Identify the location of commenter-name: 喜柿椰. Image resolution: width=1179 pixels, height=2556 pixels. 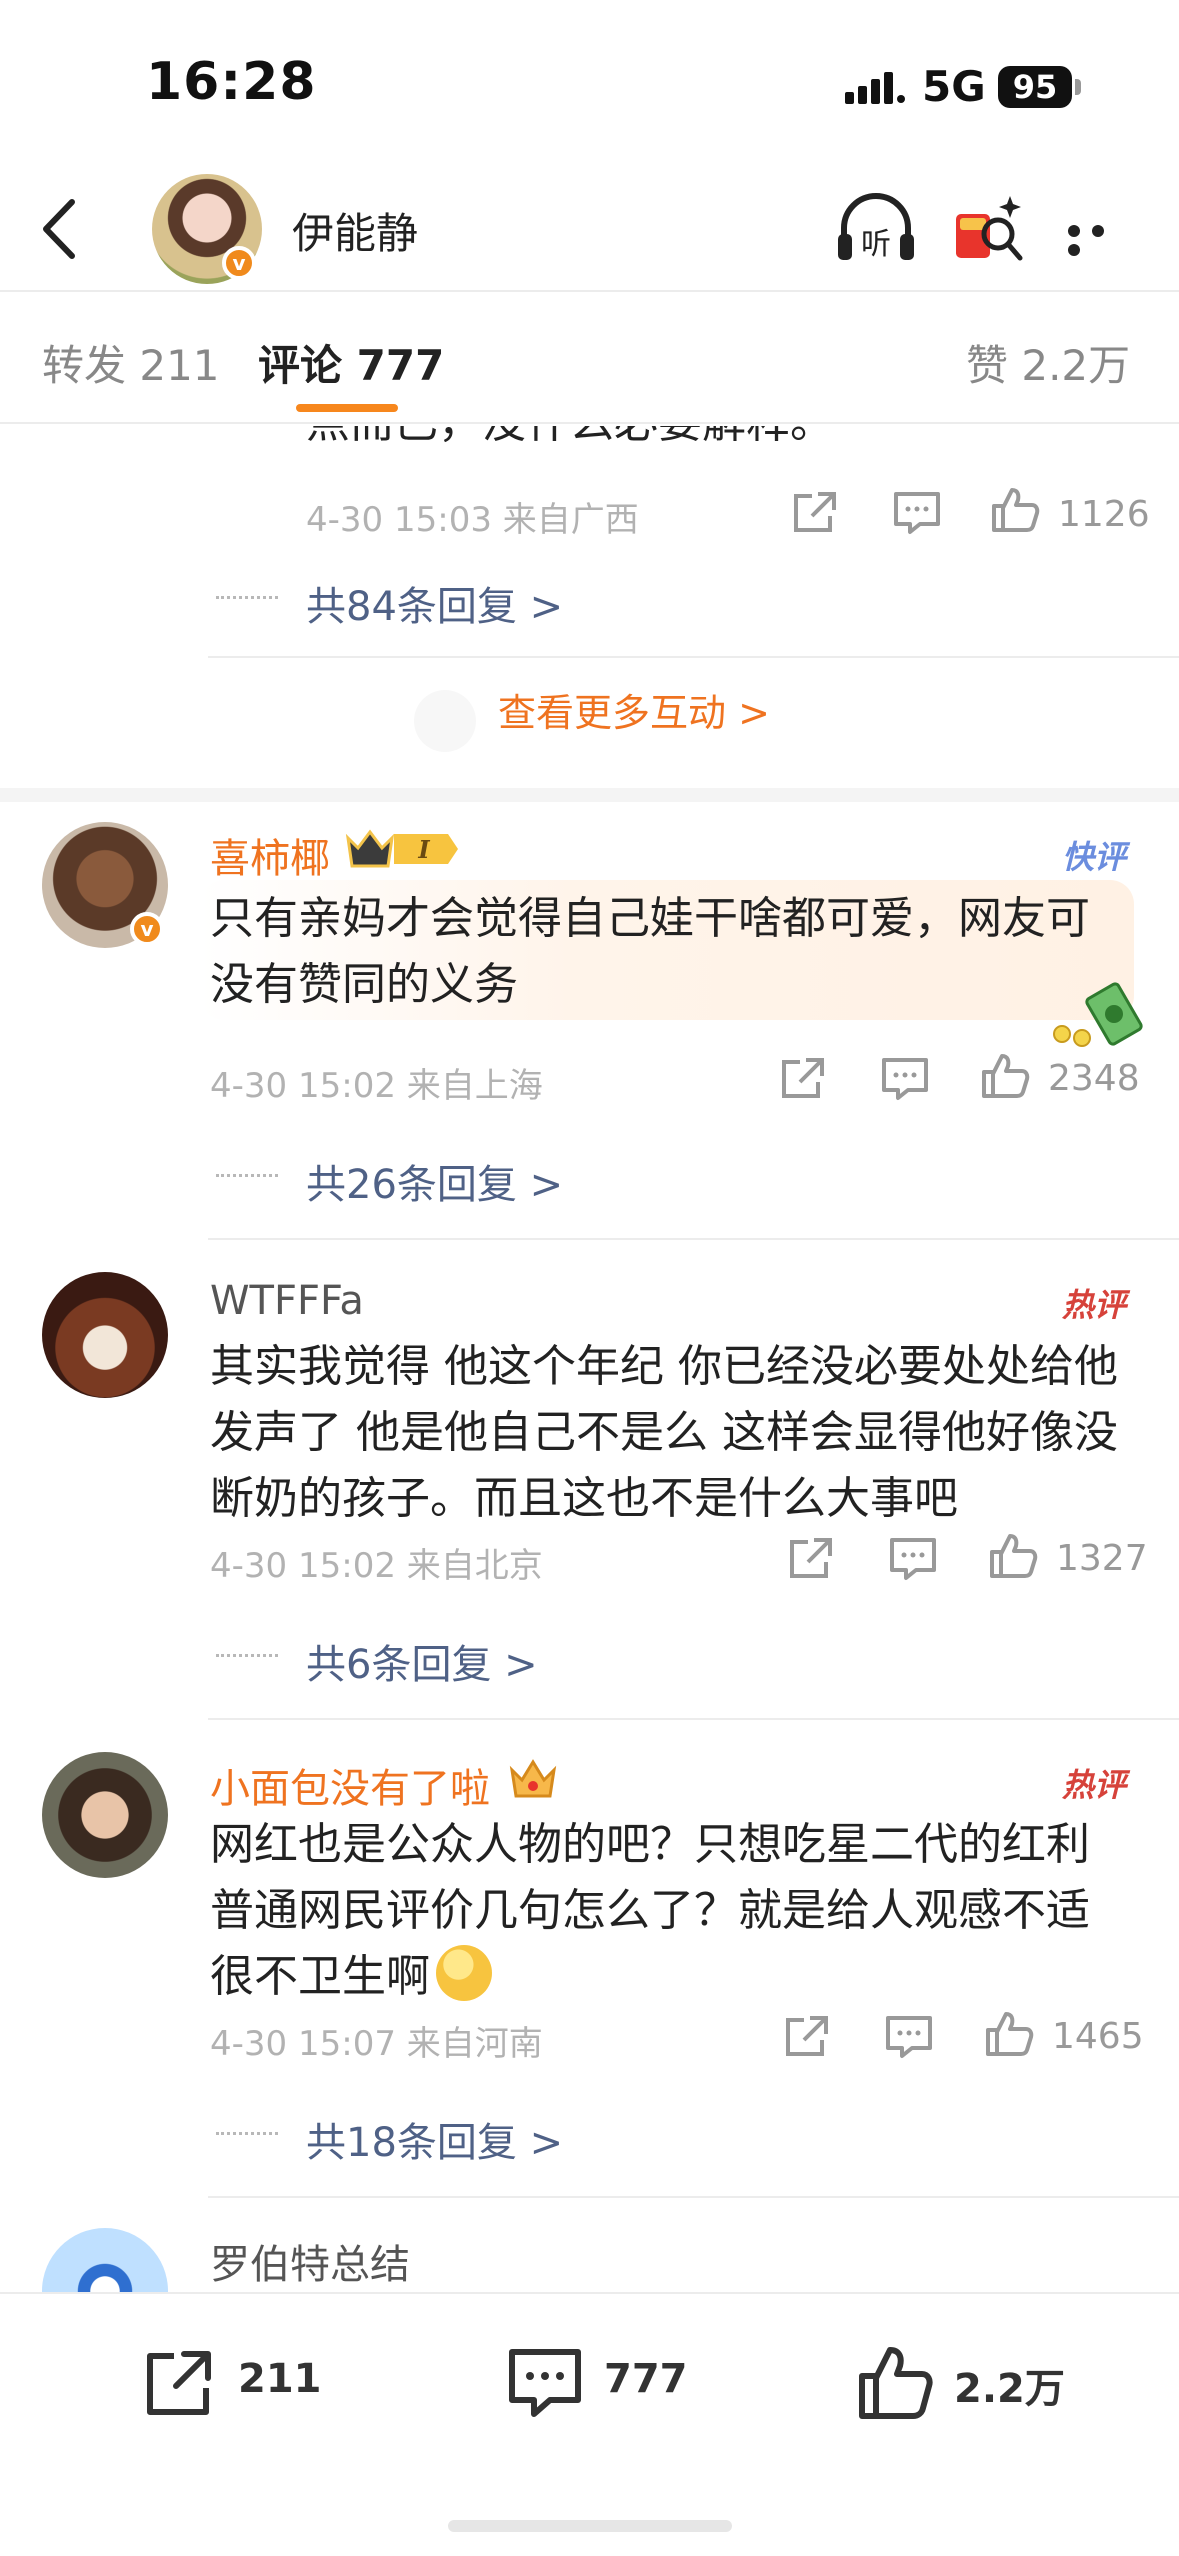
(270, 855).